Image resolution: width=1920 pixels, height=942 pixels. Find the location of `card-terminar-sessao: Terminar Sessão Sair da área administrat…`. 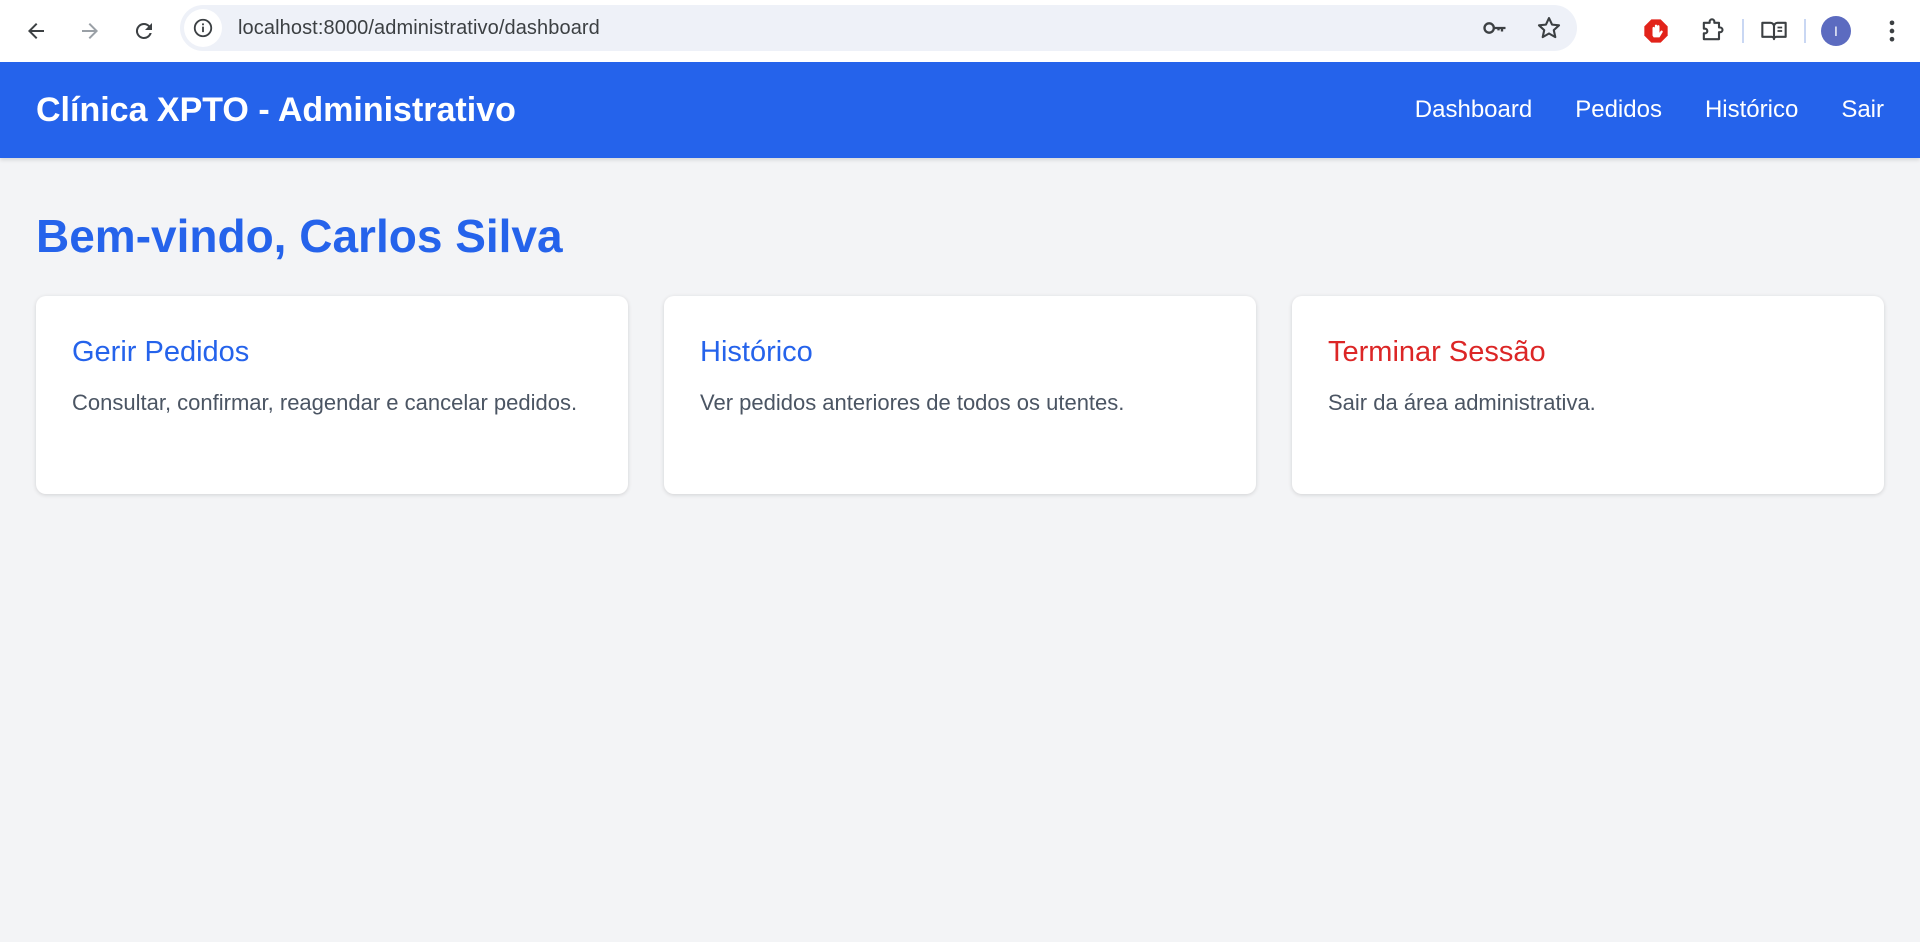

card-terminar-sessao: Terminar Sessão Sair da área administrat… is located at coordinates (1588, 395).